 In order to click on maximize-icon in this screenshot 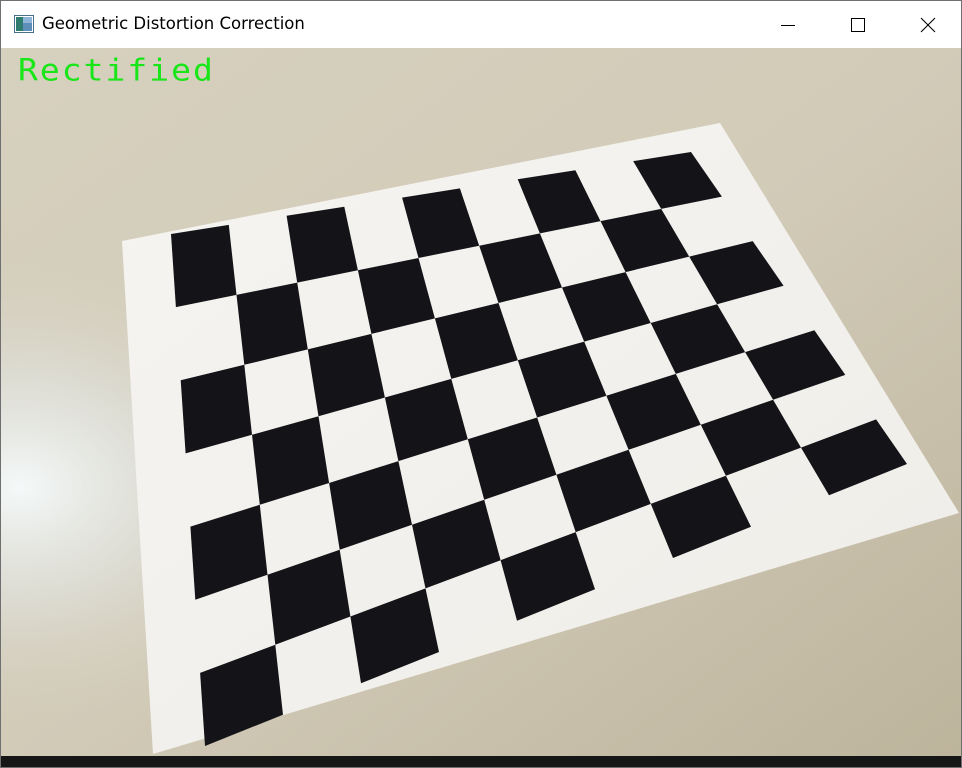, I will do `click(858, 24)`.